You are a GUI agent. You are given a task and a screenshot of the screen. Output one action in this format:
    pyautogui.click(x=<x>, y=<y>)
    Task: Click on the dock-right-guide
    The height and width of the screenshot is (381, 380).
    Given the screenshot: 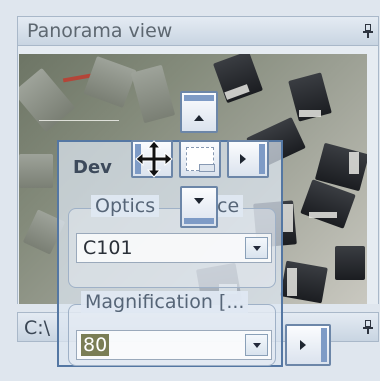 What is the action you would take?
    pyautogui.click(x=248, y=159)
    